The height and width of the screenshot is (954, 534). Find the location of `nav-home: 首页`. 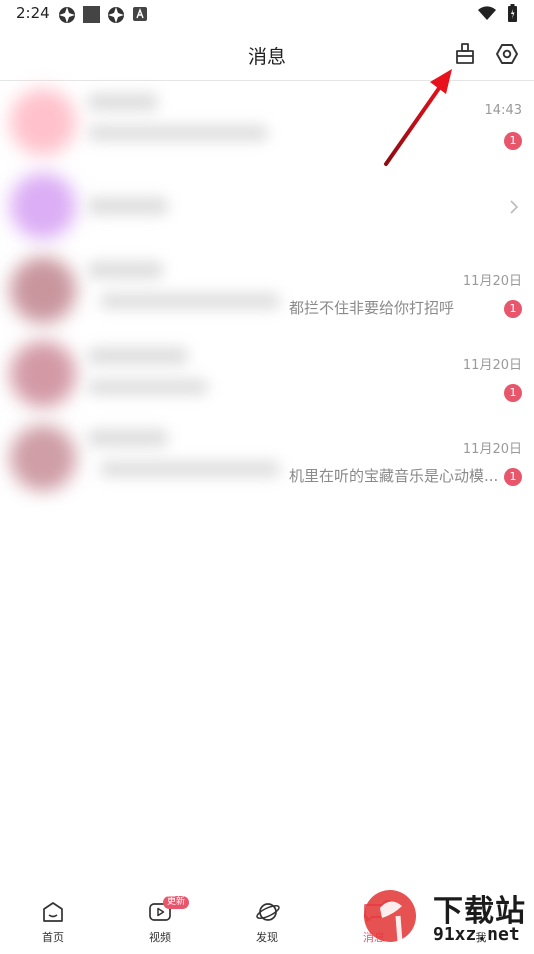

nav-home: 首页 is located at coordinates (53, 921).